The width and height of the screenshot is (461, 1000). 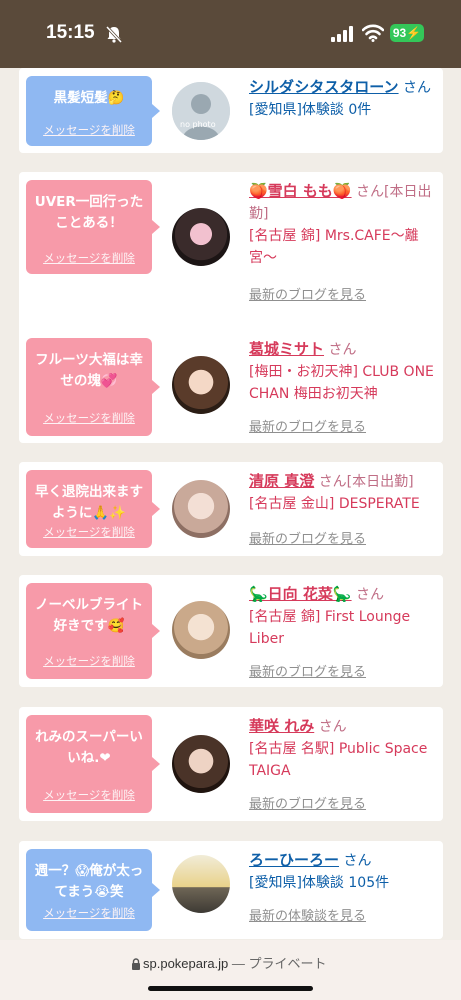 What do you see at coordinates (186, 963) in the screenshot?
I see `url-domain: sp.pokepara.jp` at bounding box center [186, 963].